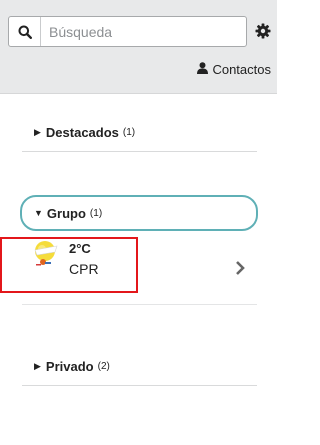  What do you see at coordinates (69, 366) in the screenshot?
I see `section-label: Privado` at bounding box center [69, 366].